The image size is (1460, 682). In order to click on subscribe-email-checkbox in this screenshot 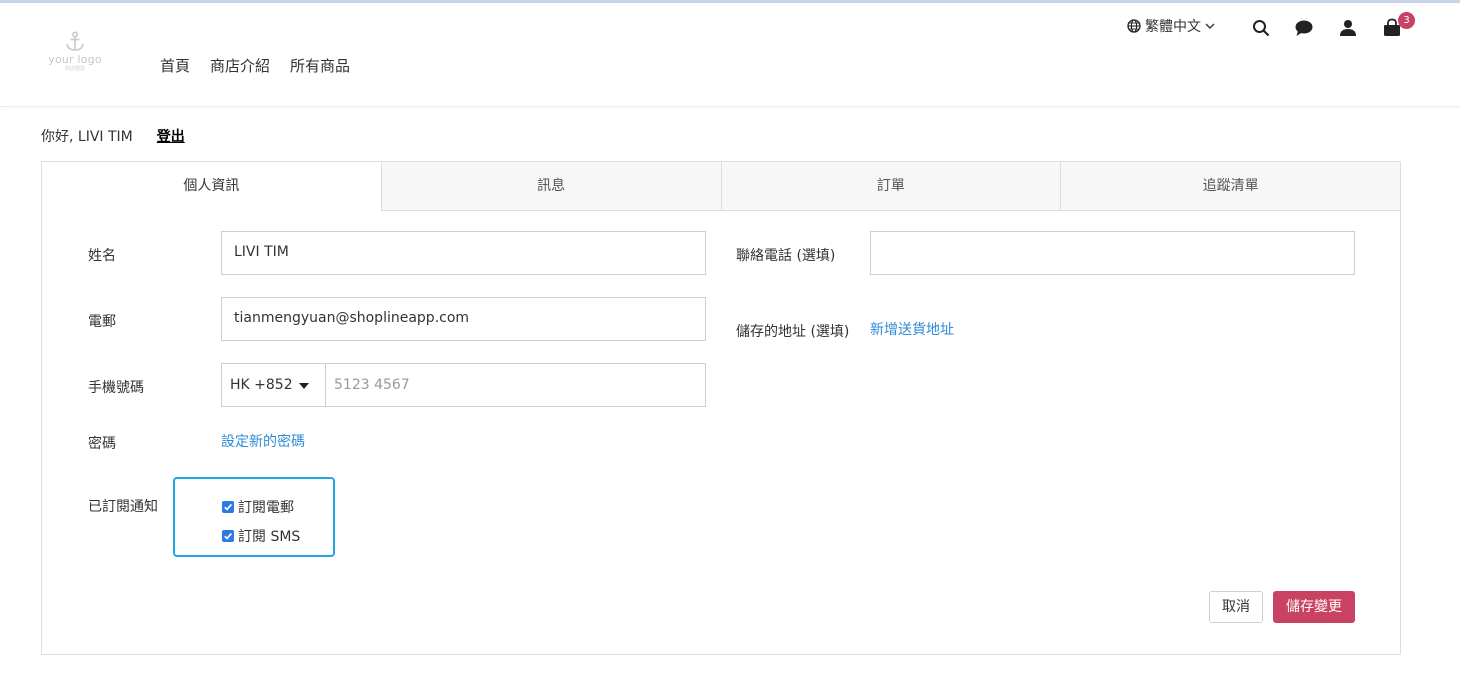, I will do `click(228, 507)`.